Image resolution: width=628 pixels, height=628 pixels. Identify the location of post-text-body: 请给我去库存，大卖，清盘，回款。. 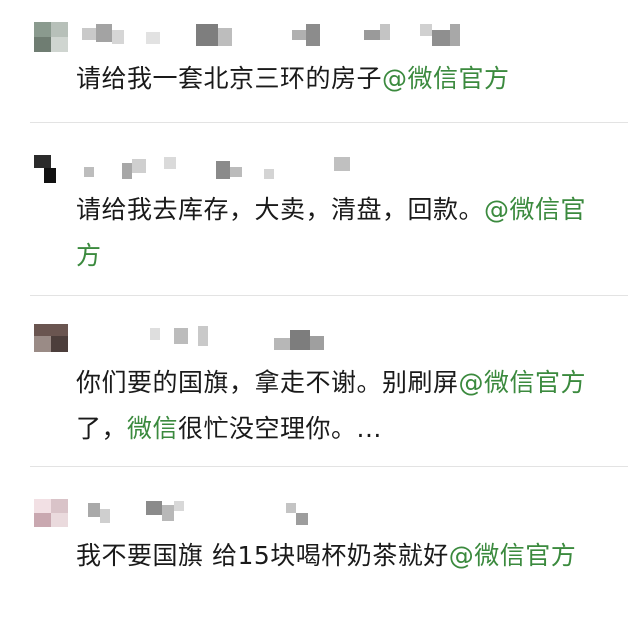
(280, 209).